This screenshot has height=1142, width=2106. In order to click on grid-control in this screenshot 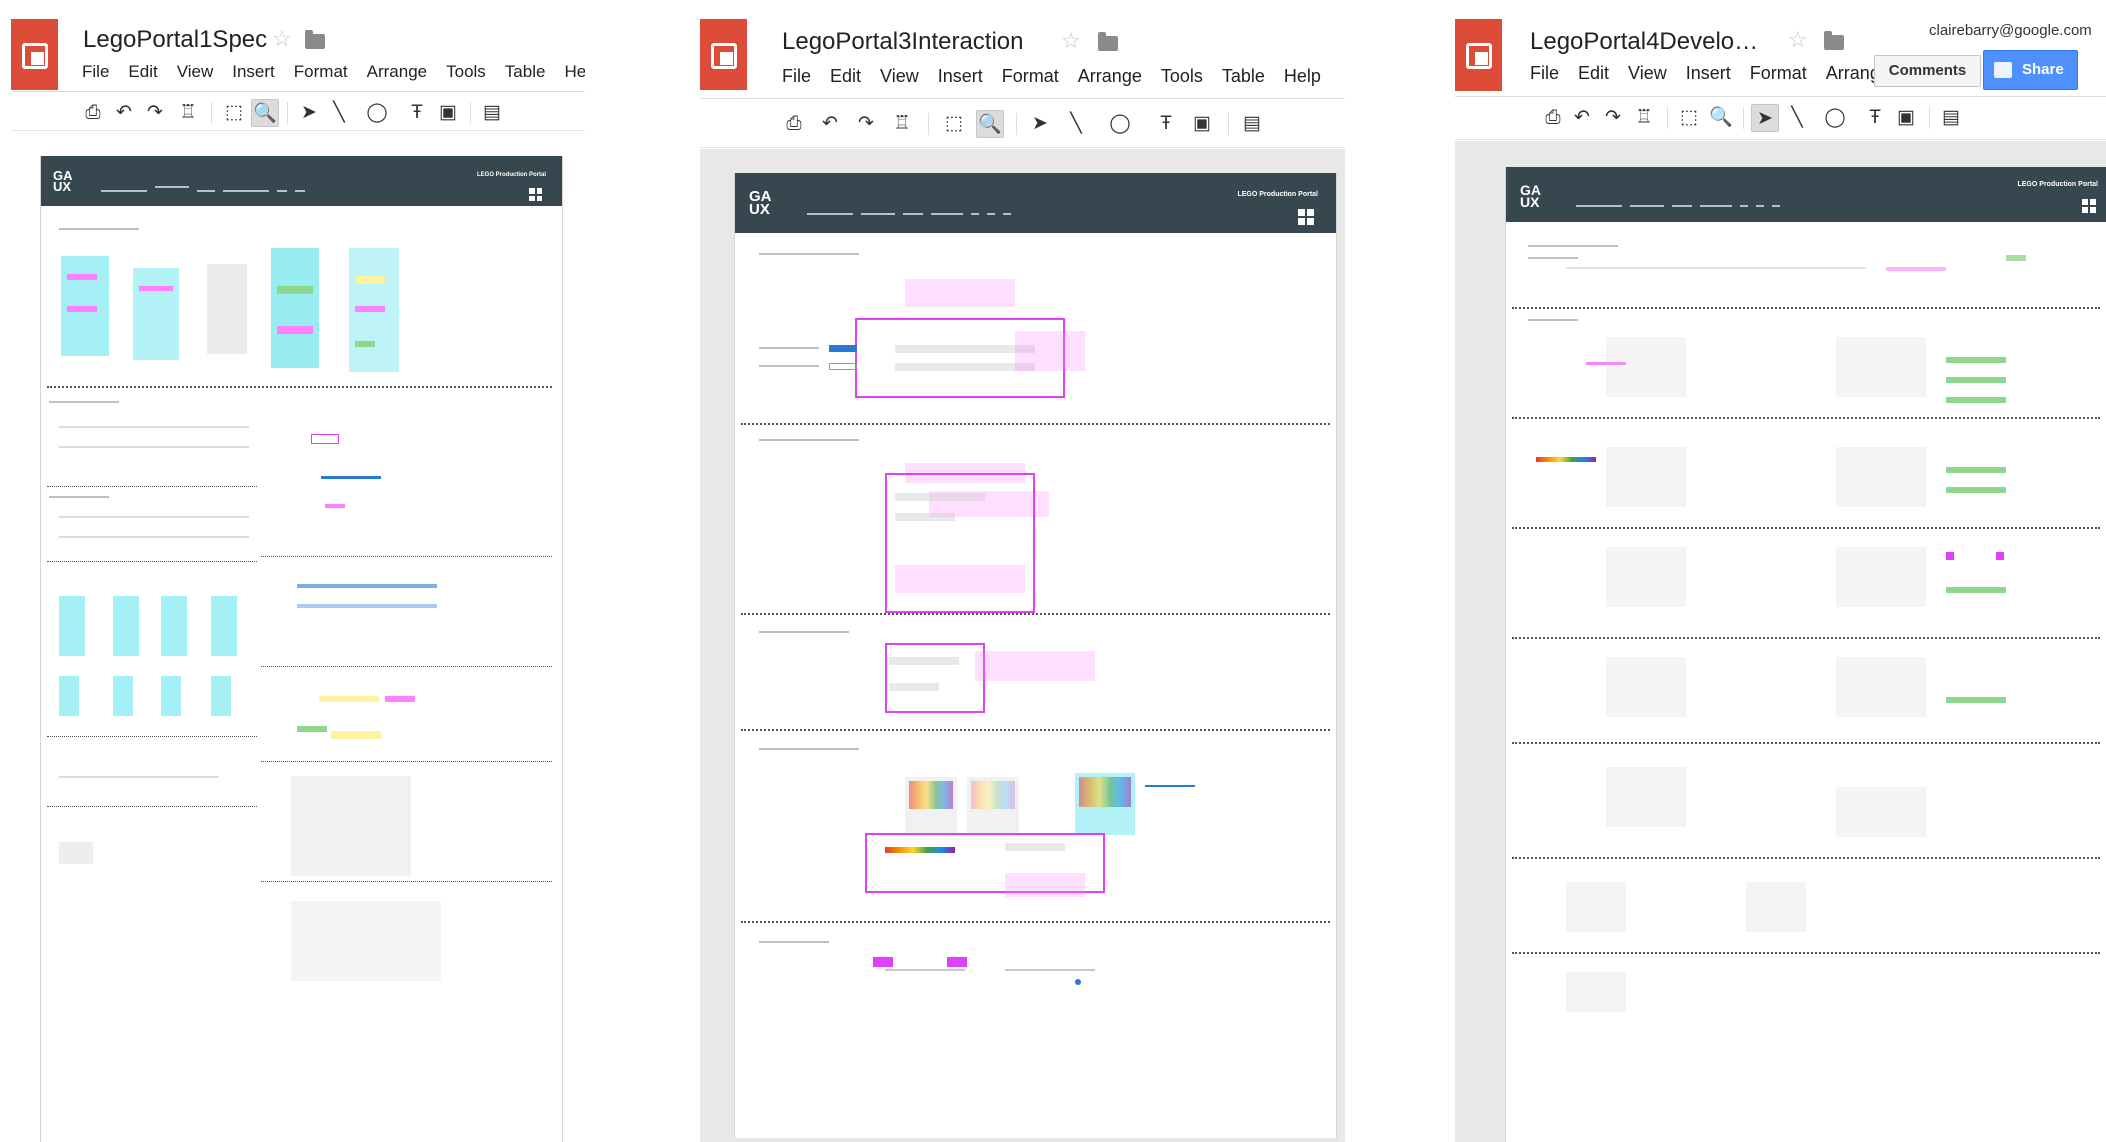, I will do `click(925, 517)`.